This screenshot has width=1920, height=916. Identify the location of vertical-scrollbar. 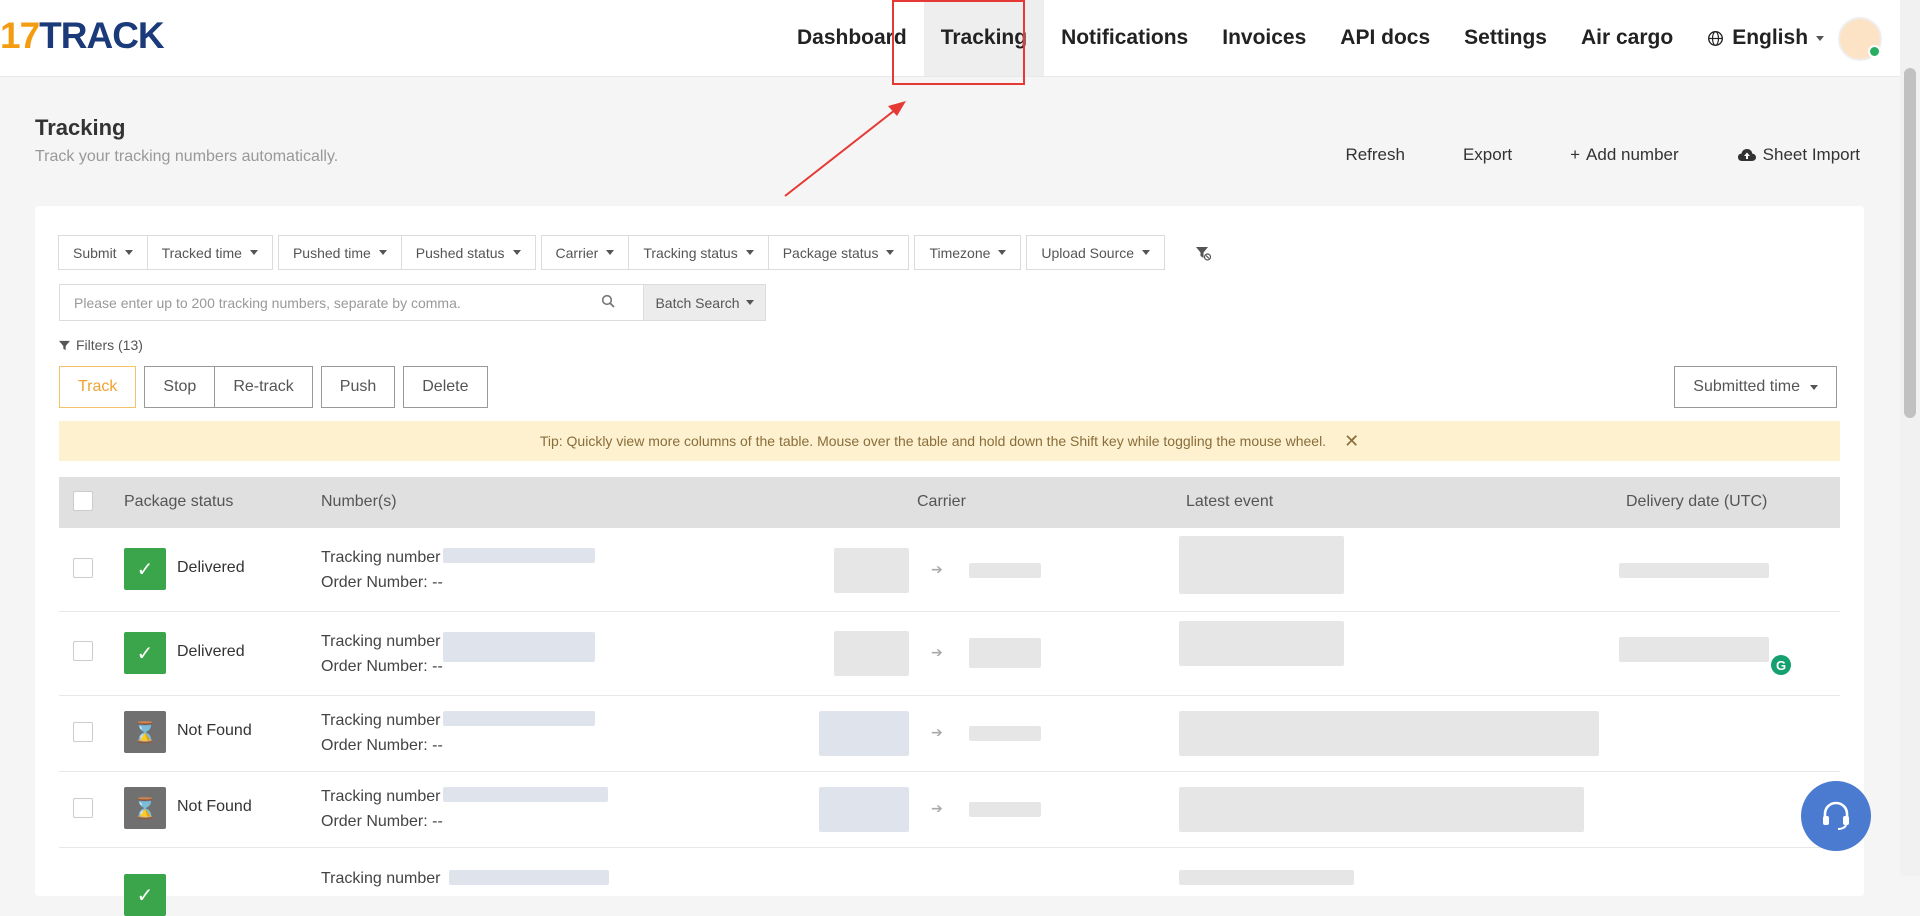
(1910, 438).